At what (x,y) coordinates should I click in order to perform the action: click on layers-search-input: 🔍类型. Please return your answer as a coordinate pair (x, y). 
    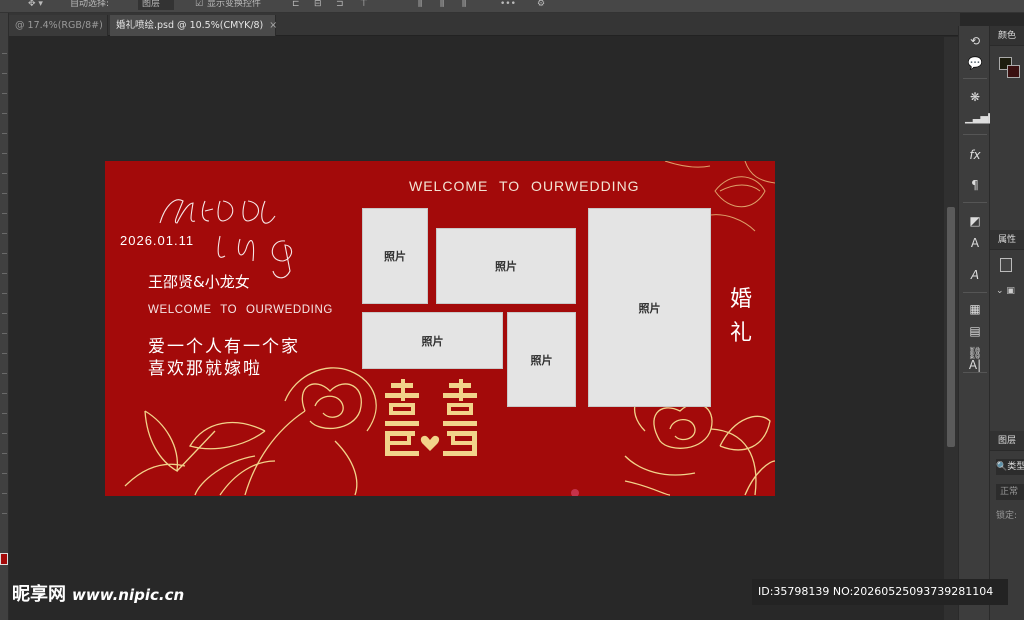
    Looking at the image, I should click on (1010, 467).